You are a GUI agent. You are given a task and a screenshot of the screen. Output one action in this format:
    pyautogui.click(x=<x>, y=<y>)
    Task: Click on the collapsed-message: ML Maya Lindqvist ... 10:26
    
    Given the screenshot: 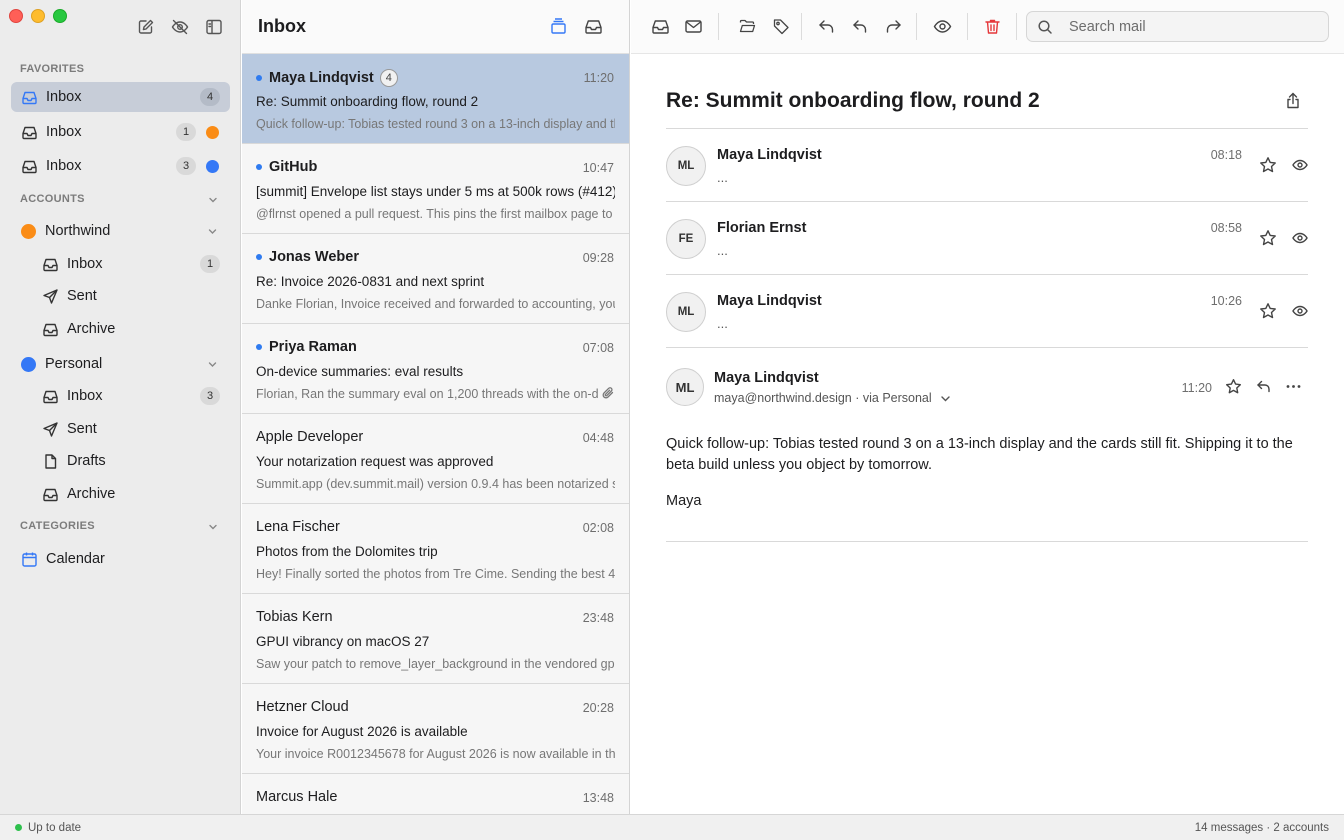 What is the action you would take?
    pyautogui.click(x=987, y=311)
    